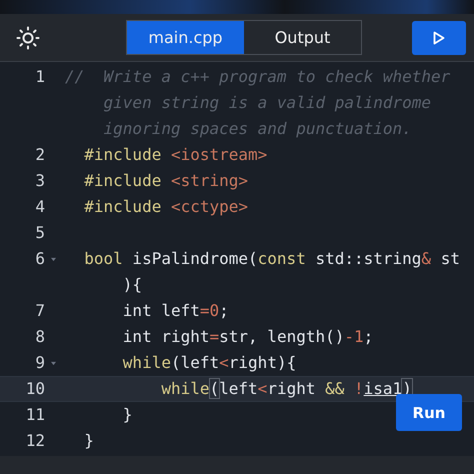  Describe the element at coordinates (165, 207) in the screenshot. I see `code-line: #include <cctype>` at that location.